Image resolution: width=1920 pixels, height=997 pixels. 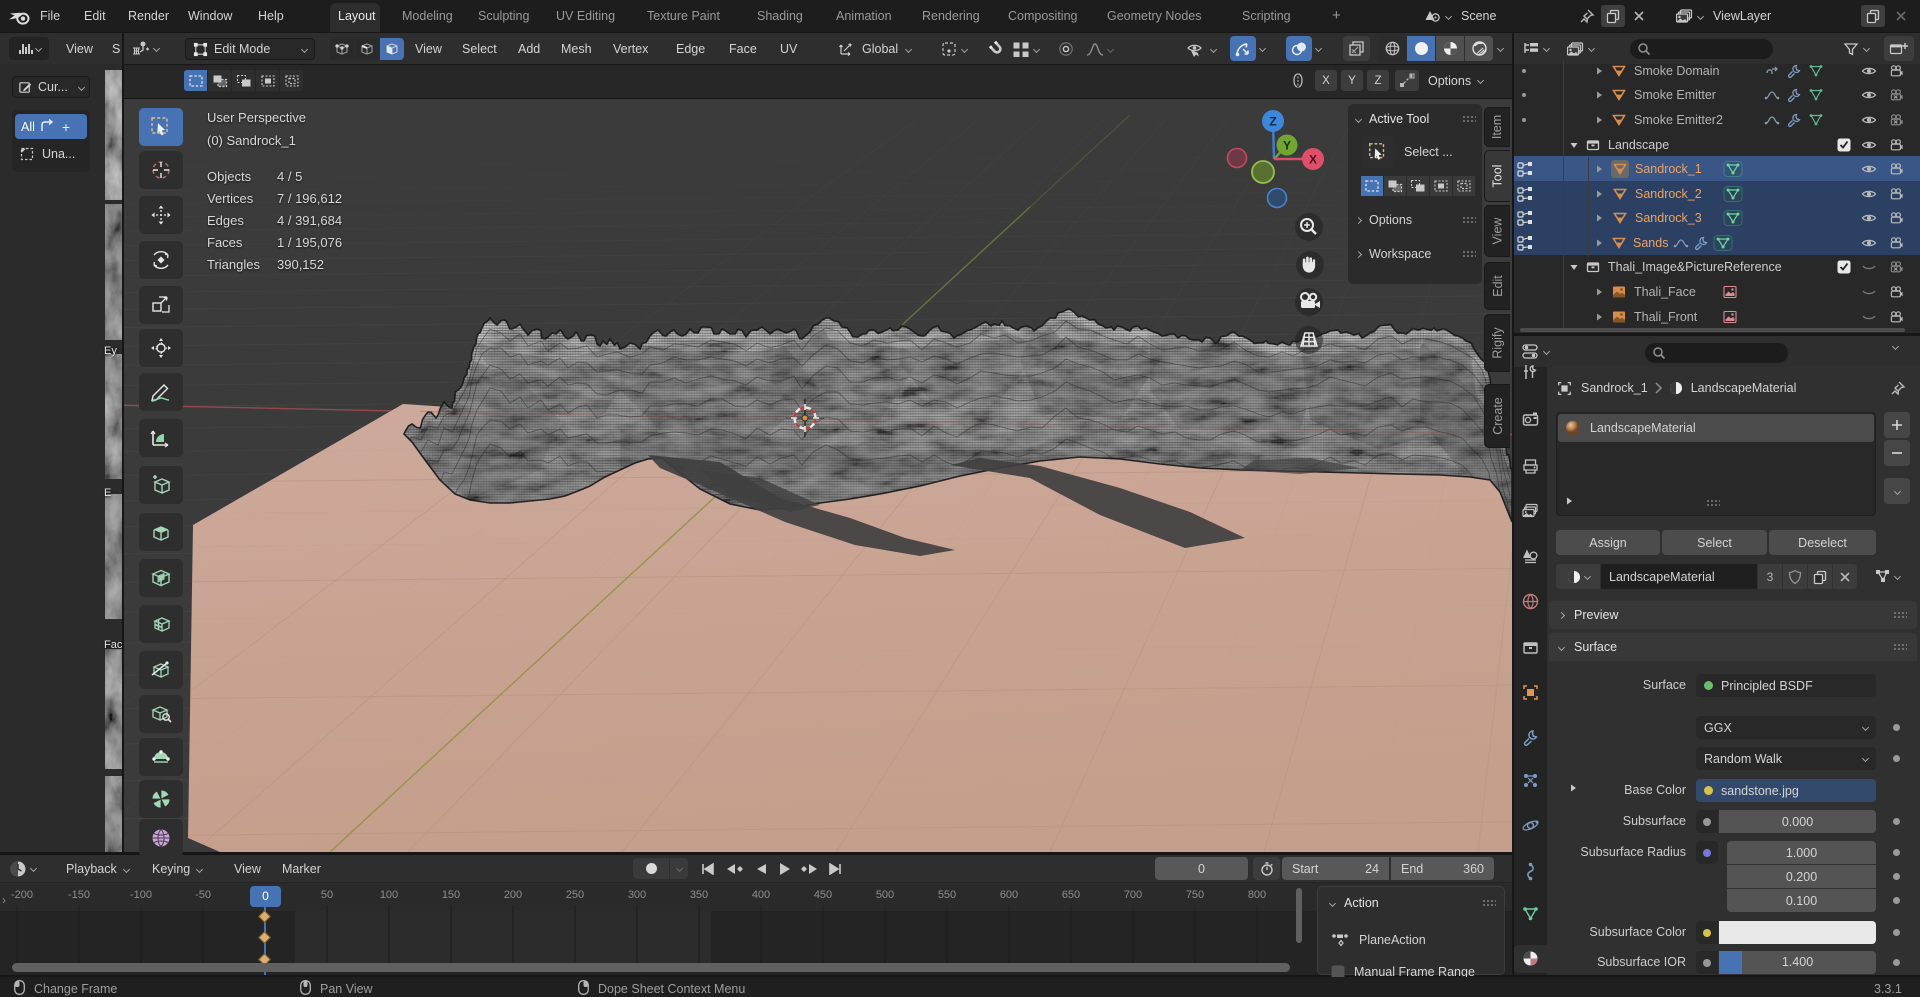 I want to click on svg-text: X, so click(x=1313, y=160).